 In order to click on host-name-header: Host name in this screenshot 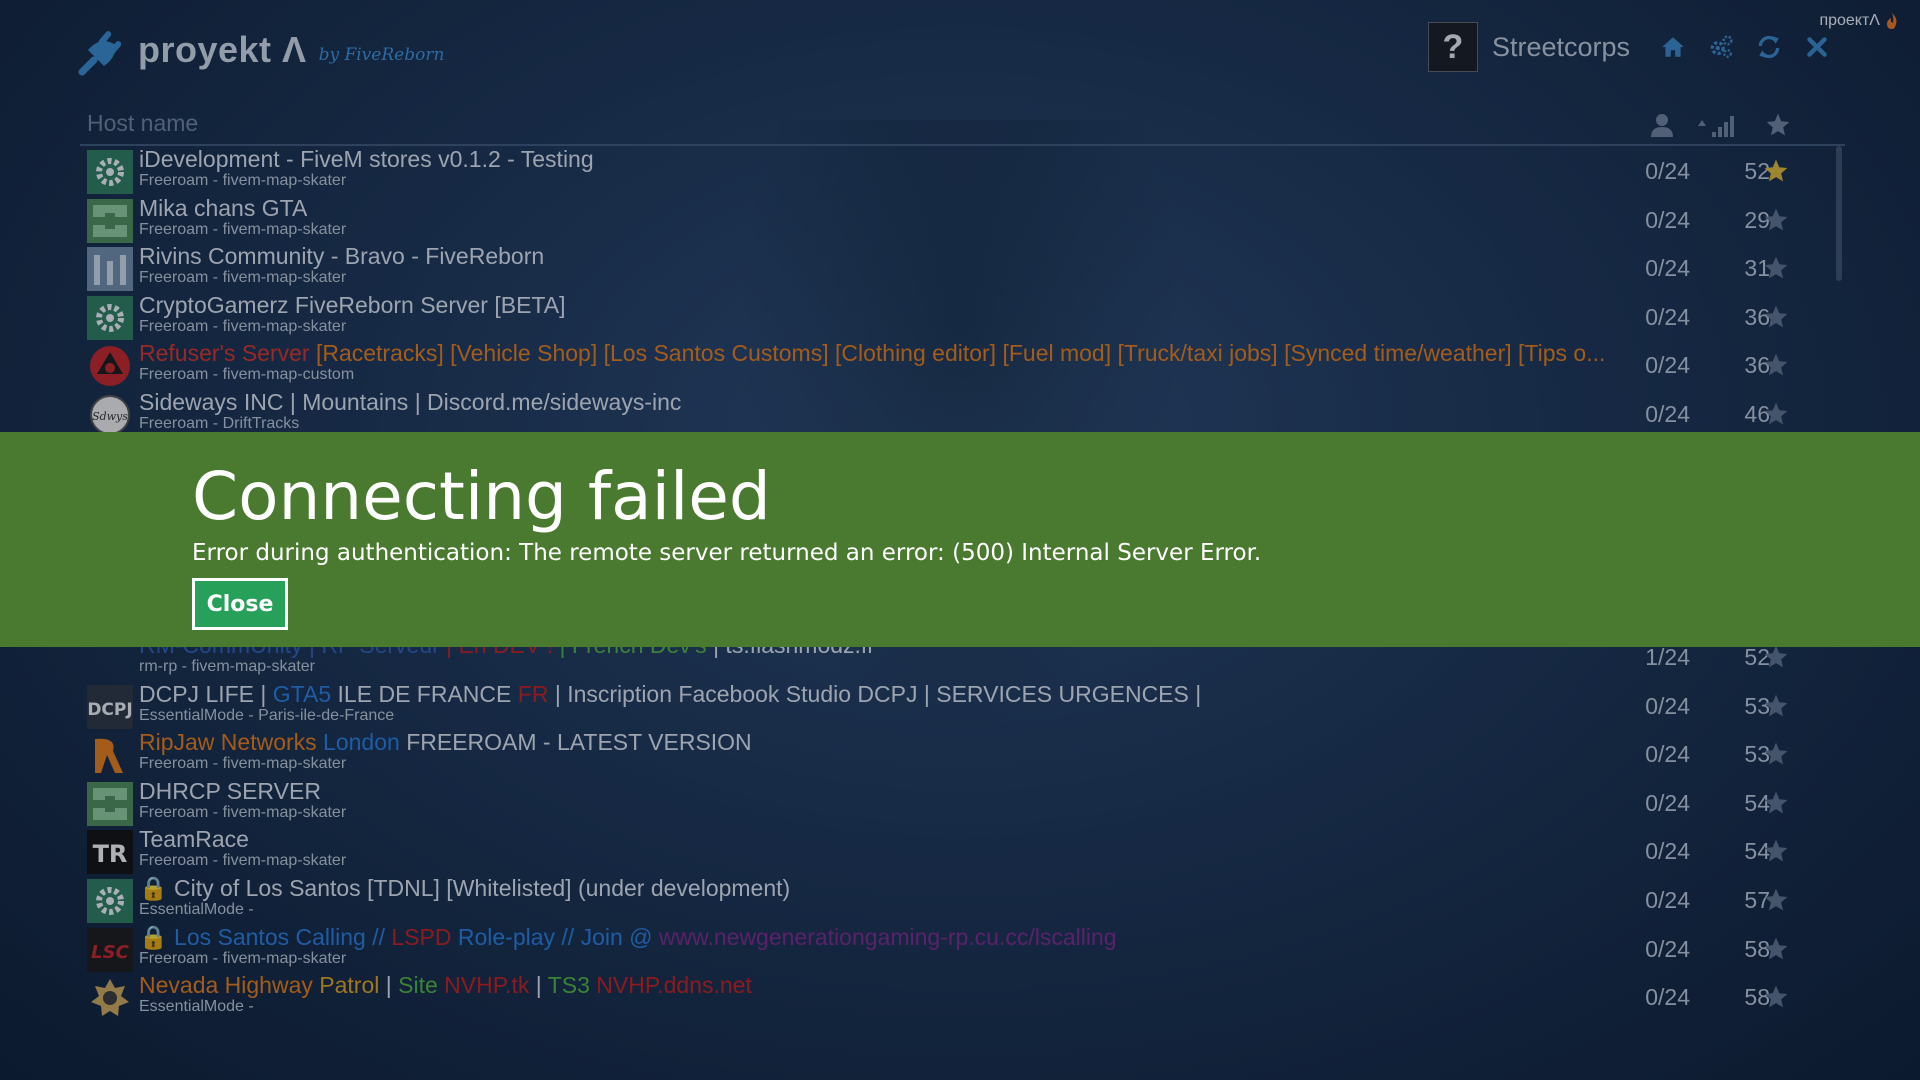, I will do `click(142, 123)`.